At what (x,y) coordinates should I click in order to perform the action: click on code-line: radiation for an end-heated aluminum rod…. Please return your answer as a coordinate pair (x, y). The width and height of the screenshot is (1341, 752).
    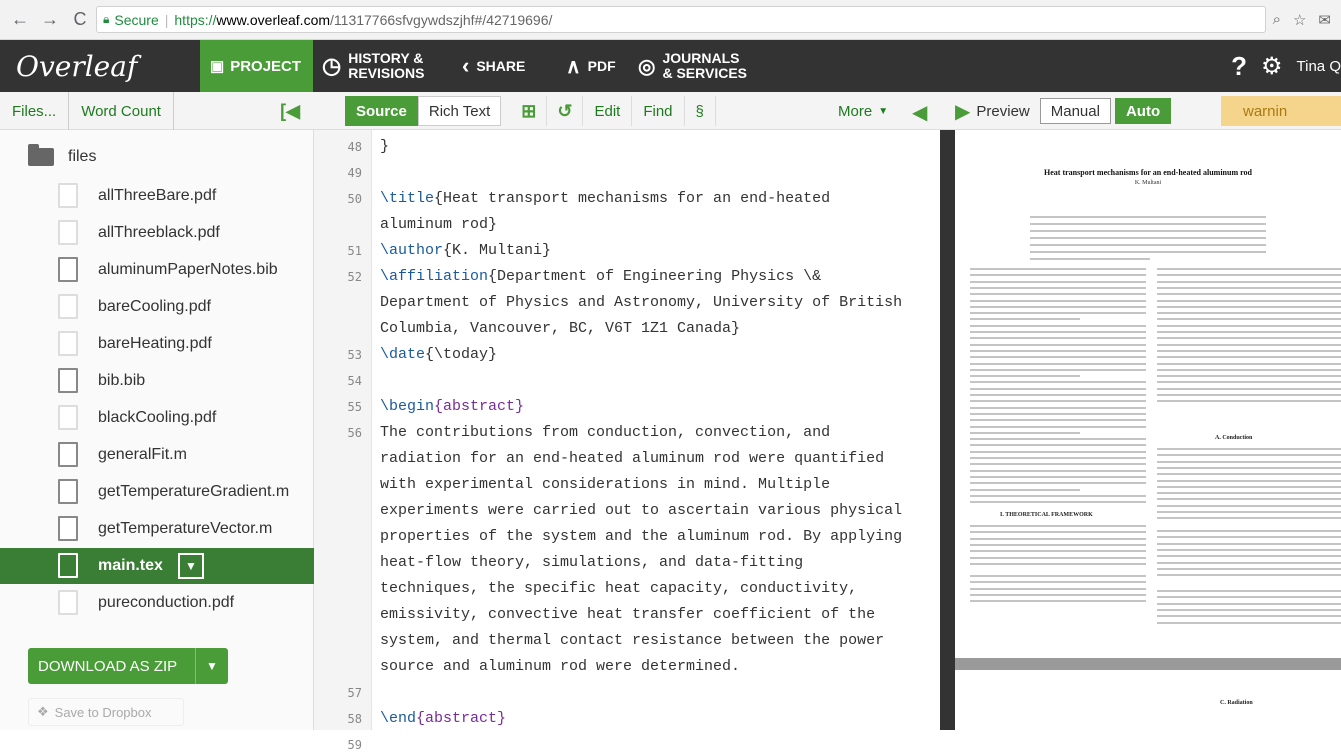
    Looking at the image, I should click on (658, 459).